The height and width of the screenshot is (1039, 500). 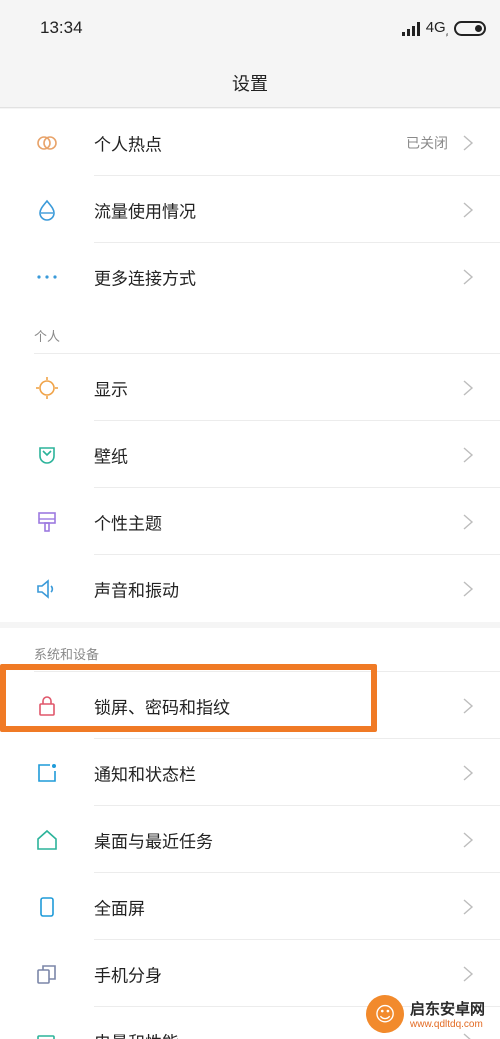 What do you see at coordinates (67, 655) in the screenshot?
I see `section-title: 系统和设备` at bounding box center [67, 655].